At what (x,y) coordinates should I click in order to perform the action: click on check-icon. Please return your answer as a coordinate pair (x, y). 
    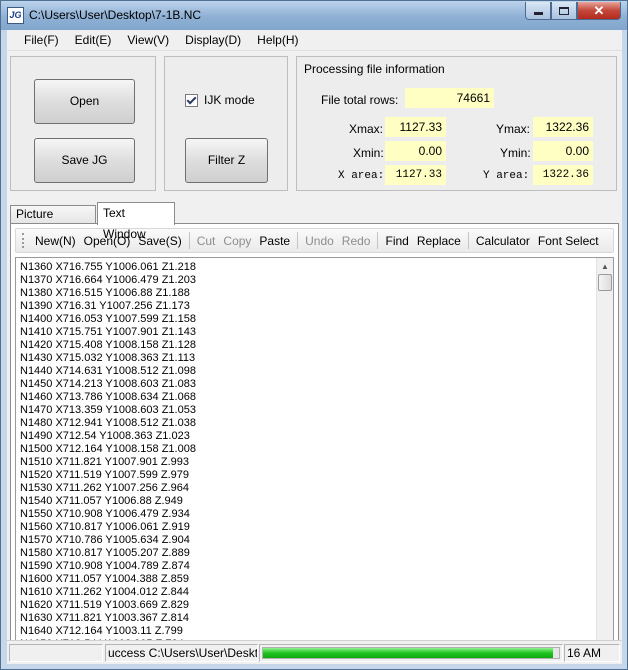
    Looking at the image, I should click on (191, 99).